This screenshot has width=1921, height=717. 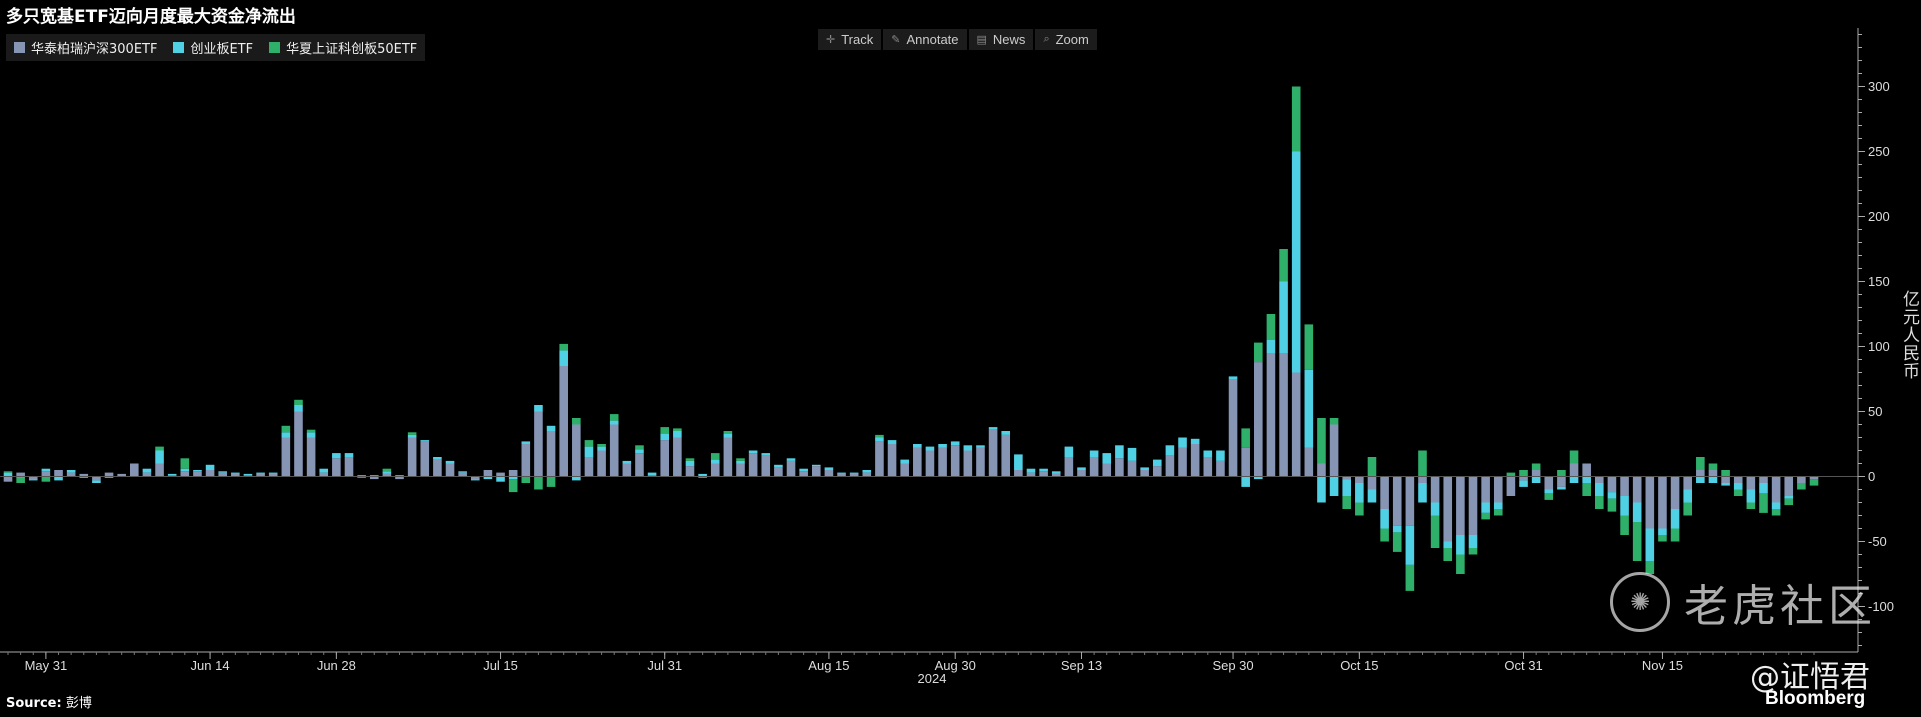 I want to click on chart-toolbar: ✛ Track ✎ Annotate ▤ News ⌕ Zoom, so click(x=957, y=39).